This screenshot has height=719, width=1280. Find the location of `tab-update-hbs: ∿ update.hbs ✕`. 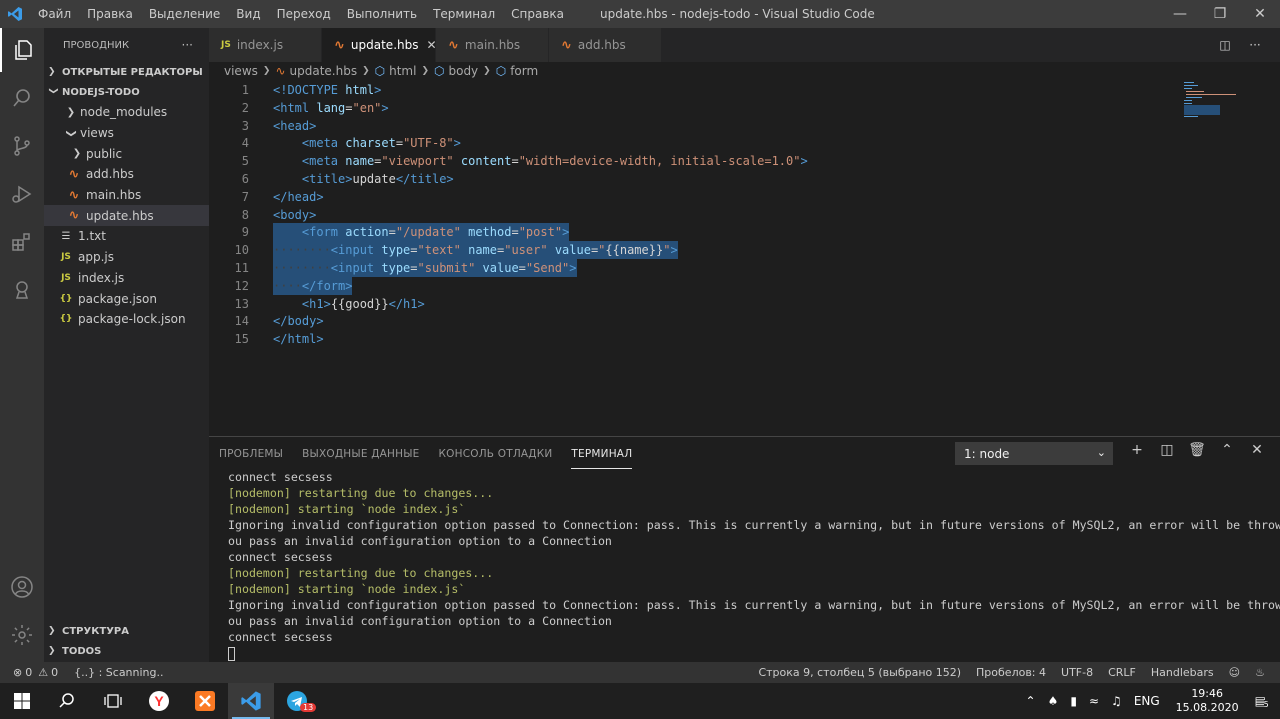

tab-update-hbs: ∿ update.hbs ✕ is located at coordinates (379, 45).